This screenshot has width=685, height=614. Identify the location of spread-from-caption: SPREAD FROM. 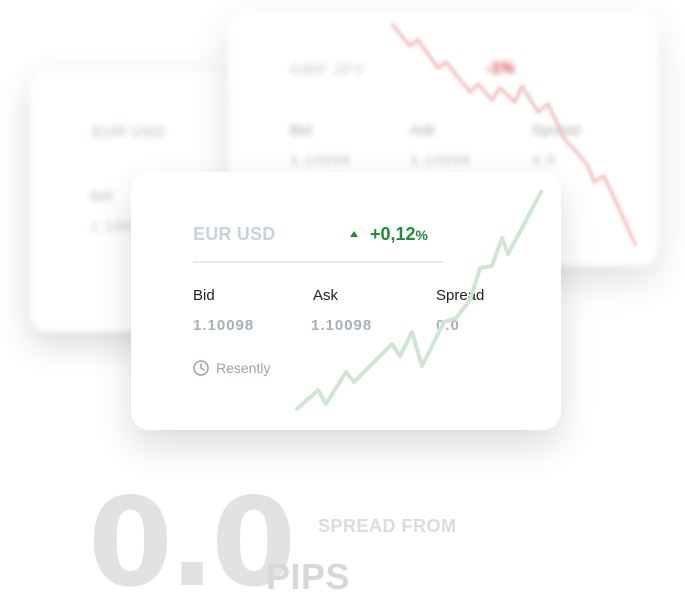
(387, 526).